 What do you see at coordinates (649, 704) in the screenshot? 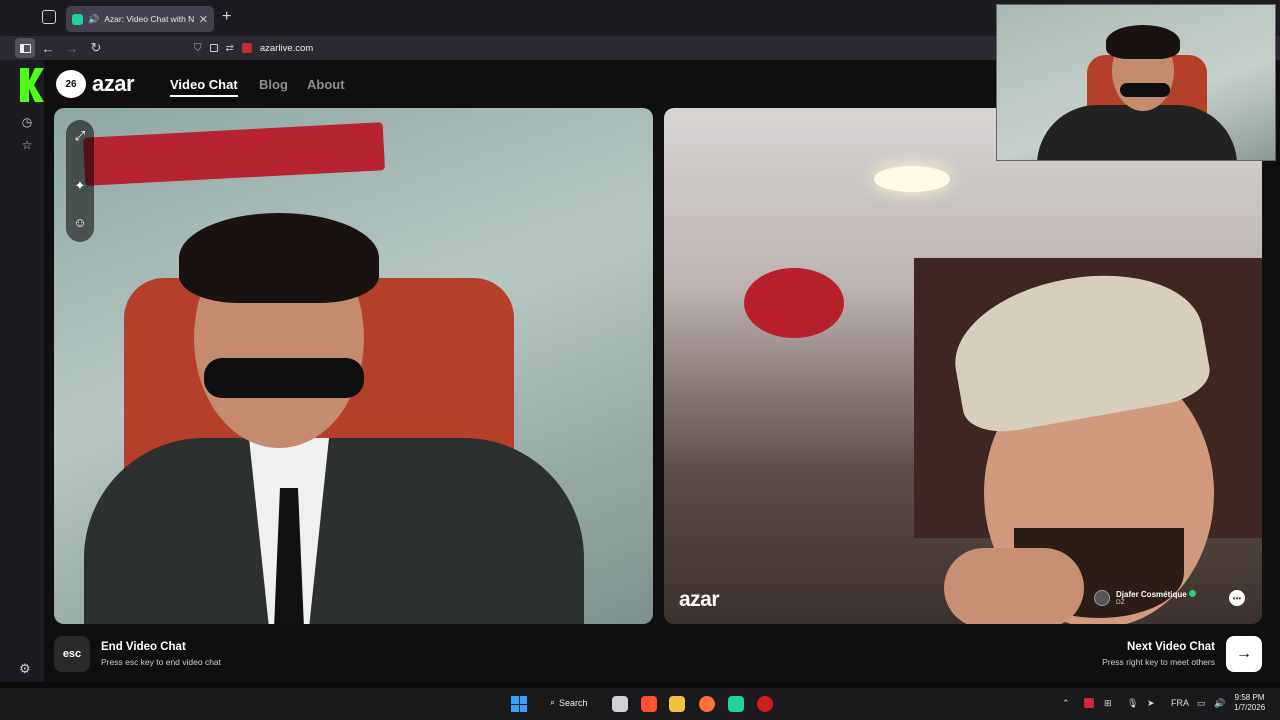
I see `brave-browser-icon` at bounding box center [649, 704].